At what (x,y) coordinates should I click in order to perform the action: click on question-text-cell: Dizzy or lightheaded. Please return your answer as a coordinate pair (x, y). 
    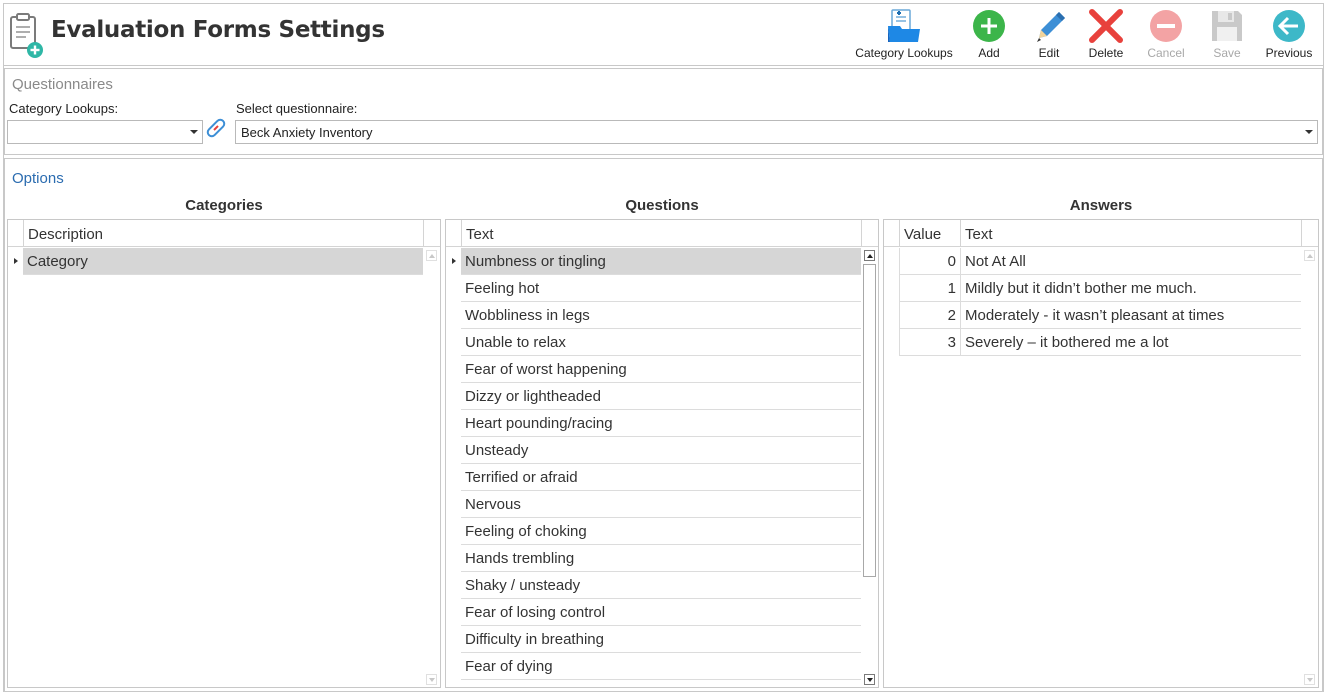
    Looking at the image, I should click on (661, 396).